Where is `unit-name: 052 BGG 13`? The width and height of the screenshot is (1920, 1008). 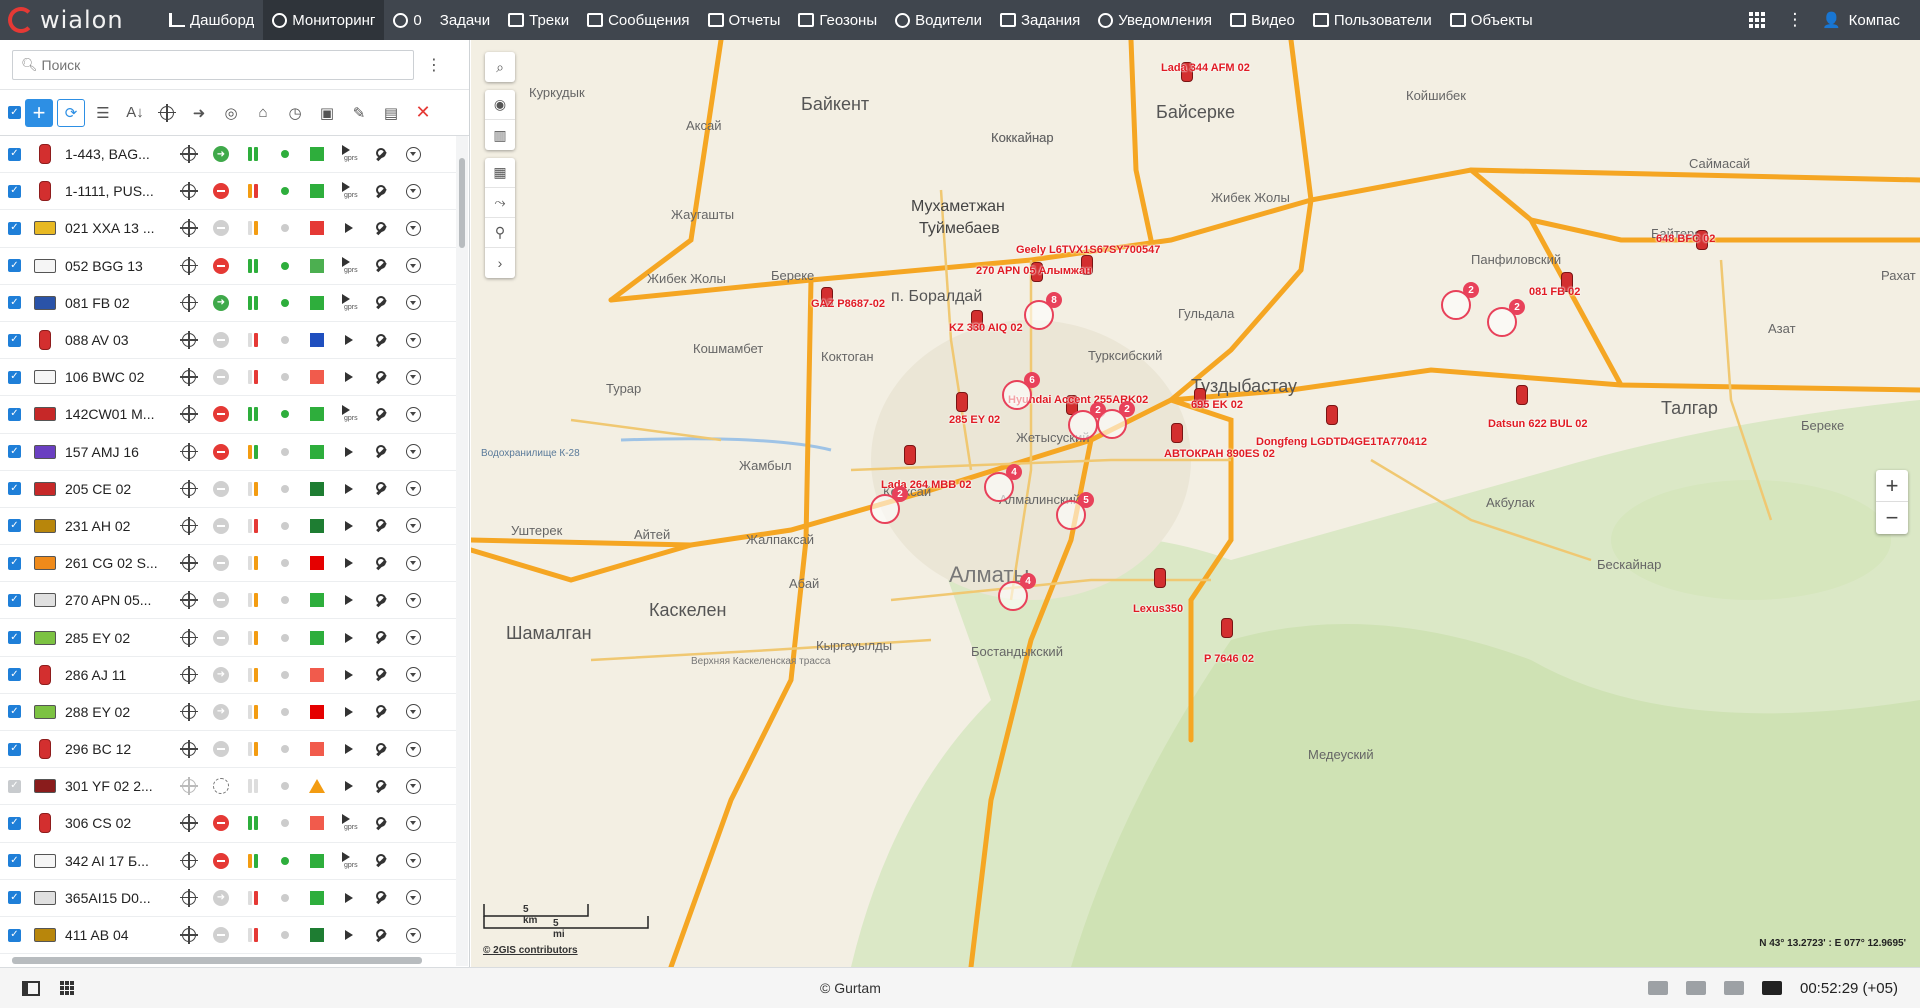 unit-name: 052 BGG 13 is located at coordinates (119, 266).